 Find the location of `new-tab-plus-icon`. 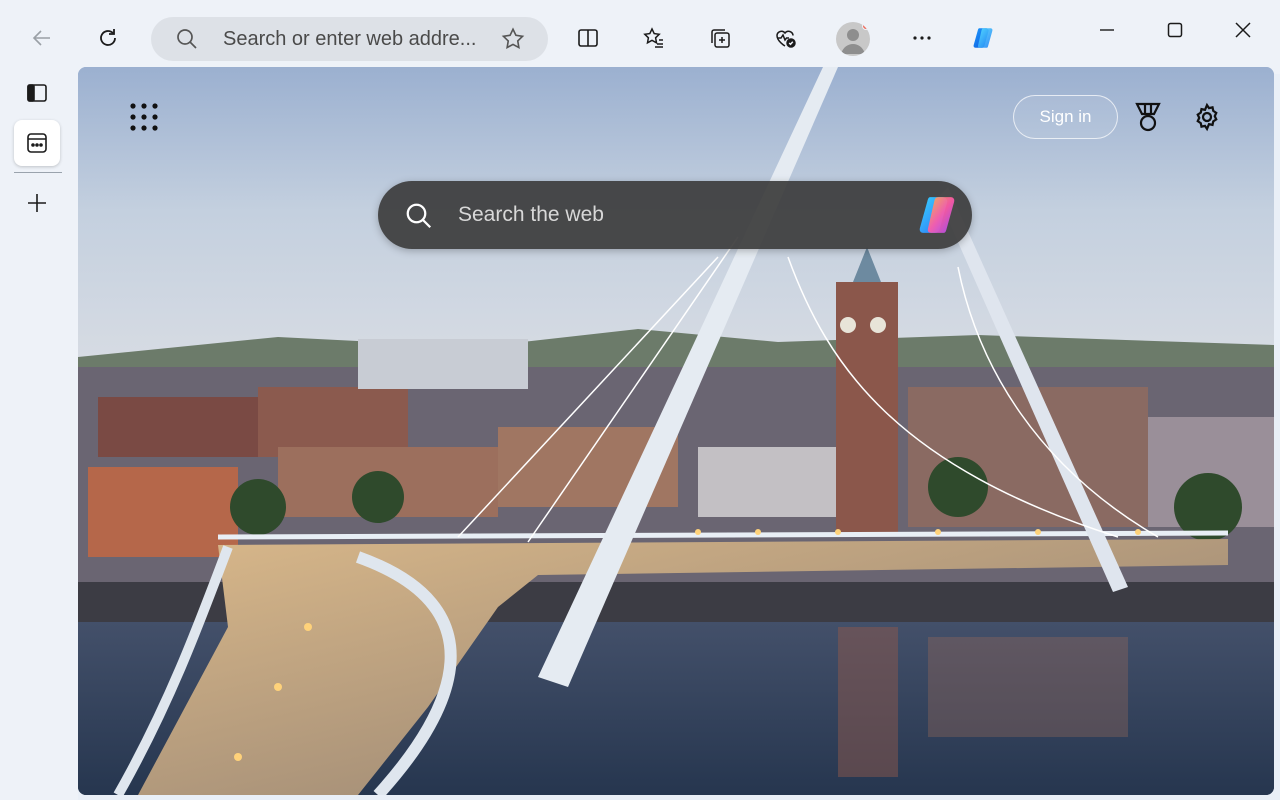

new-tab-plus-icon is located at coordinates (37, 203).